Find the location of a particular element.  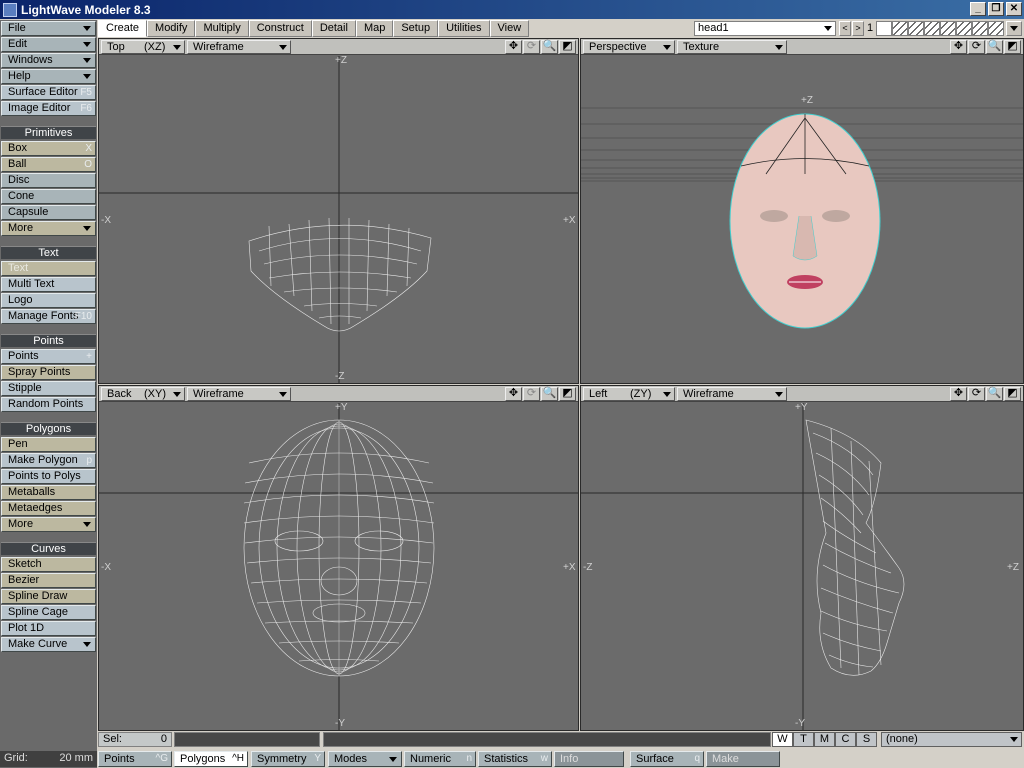

disc-button: Disc is located at coordinates (48, 180).